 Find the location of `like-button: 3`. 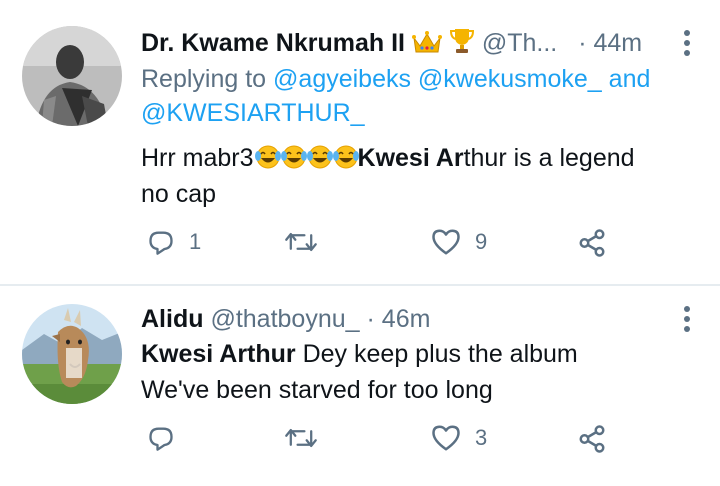

like-button: 3 is located at coordinates (459, 438).